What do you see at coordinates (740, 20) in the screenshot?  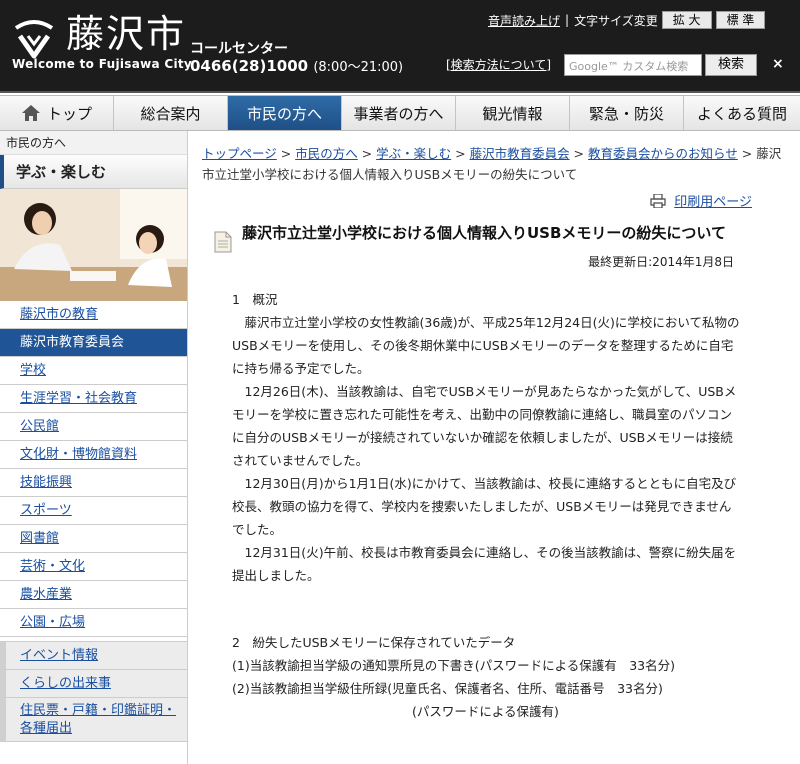 I see `font-standard-button: 標 準` at bounding box center [740, 20].